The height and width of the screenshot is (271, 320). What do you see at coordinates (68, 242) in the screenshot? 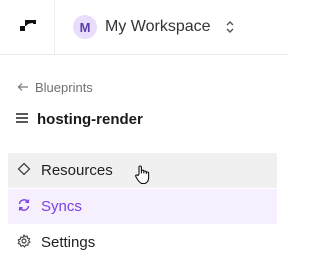
I see `nav-item-label: Settings` at bounding box center [68, 242].